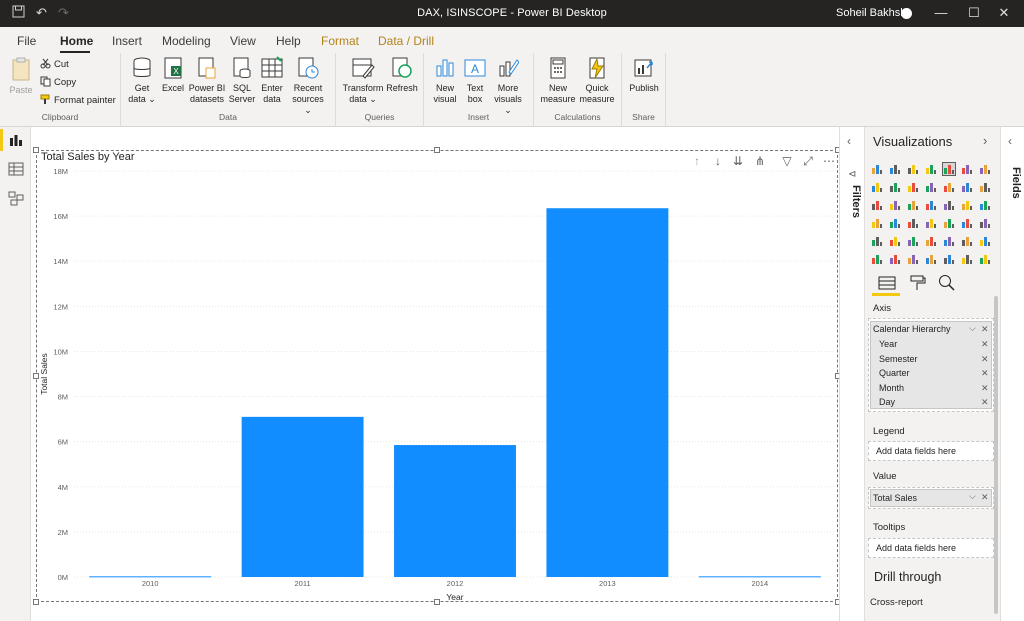 Image resolution: width=1024 pixels, height=621 pixels. Describe the element at coordinates (63, 397) in the screenshot. I see `y-tick-label: 8M` at that location.